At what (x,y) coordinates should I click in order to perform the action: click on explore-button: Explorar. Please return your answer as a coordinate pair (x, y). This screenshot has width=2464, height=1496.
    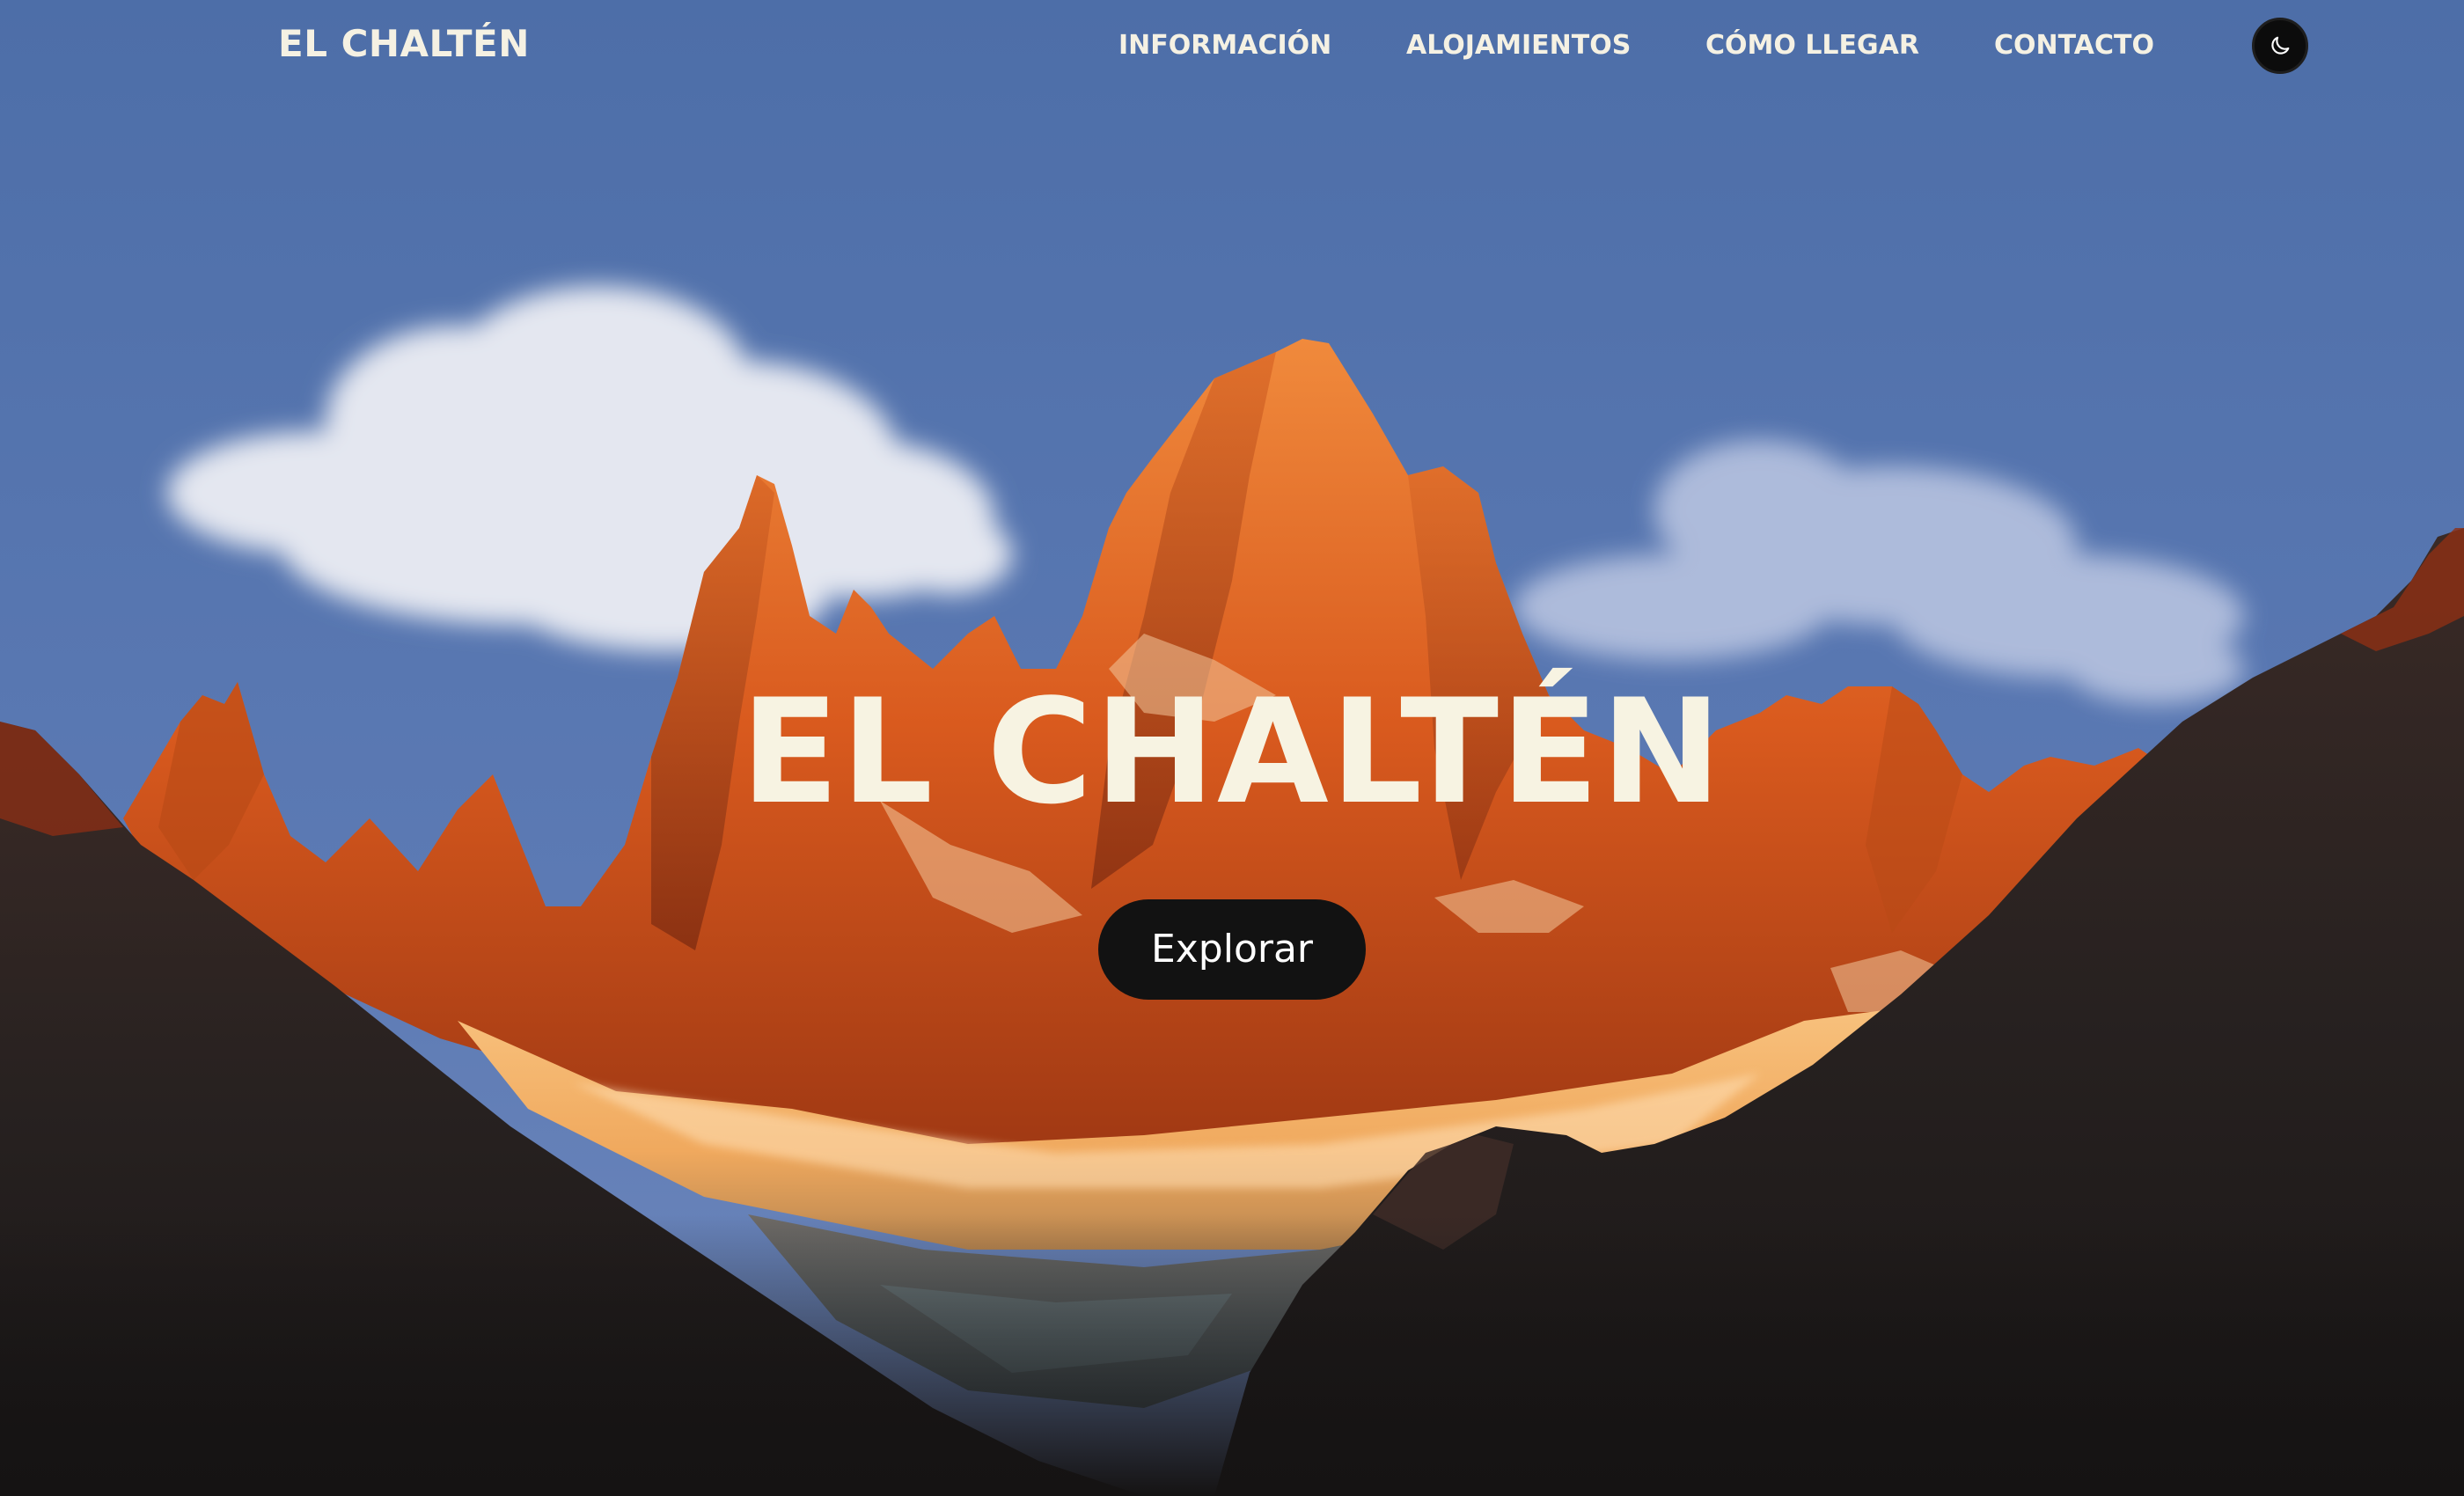
    Looking at the image, I should click on (1232, 949).